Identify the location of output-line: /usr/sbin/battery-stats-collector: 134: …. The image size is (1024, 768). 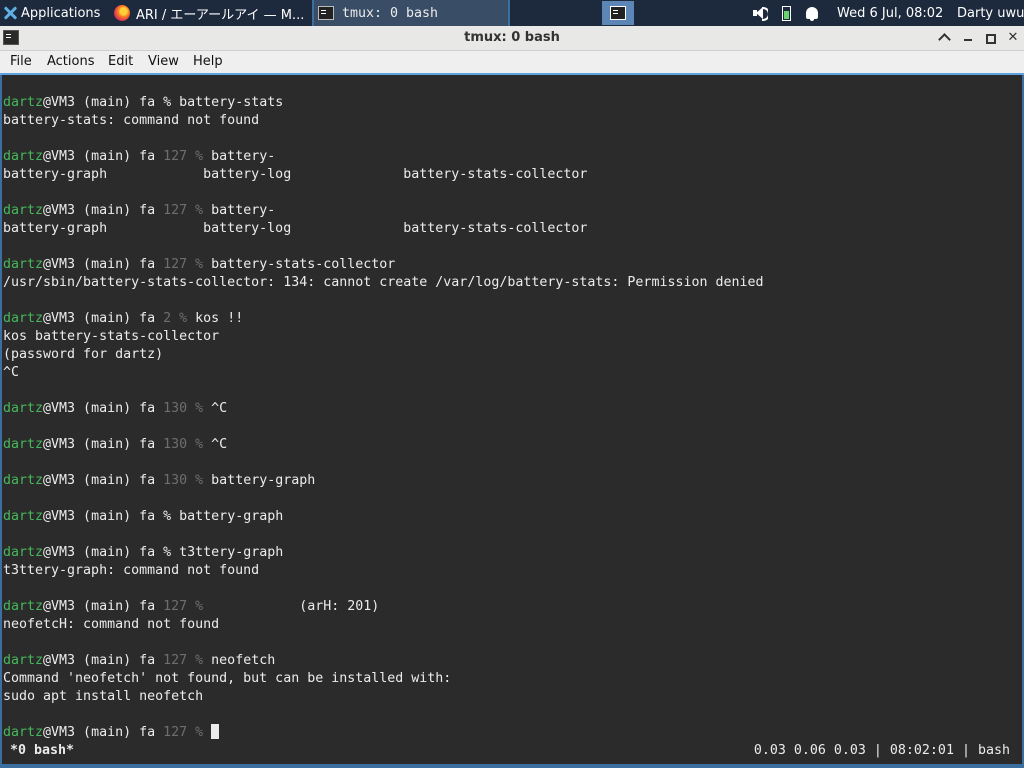
(383, 282).